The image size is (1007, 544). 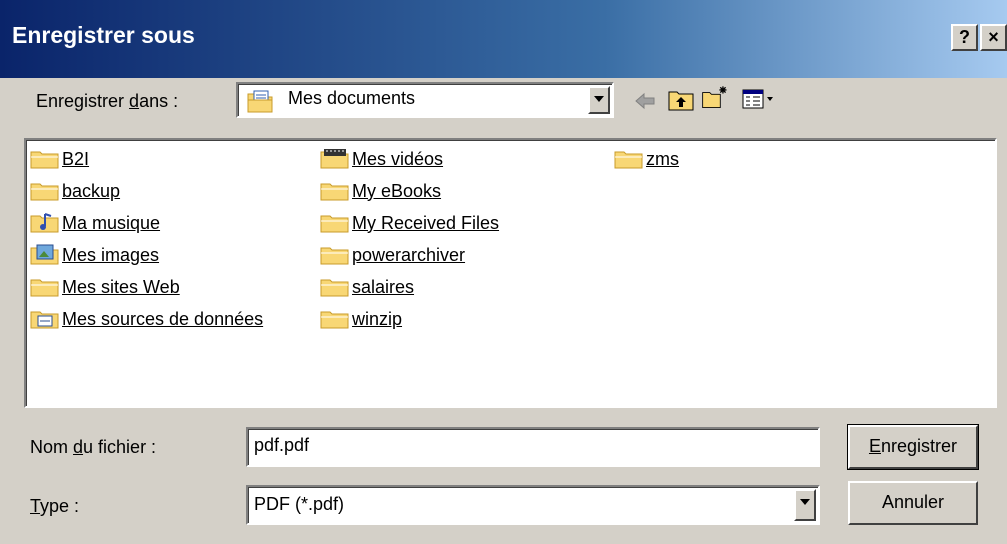 I want to click on save-in-value: Mes documents, so click(x=352, y=98).